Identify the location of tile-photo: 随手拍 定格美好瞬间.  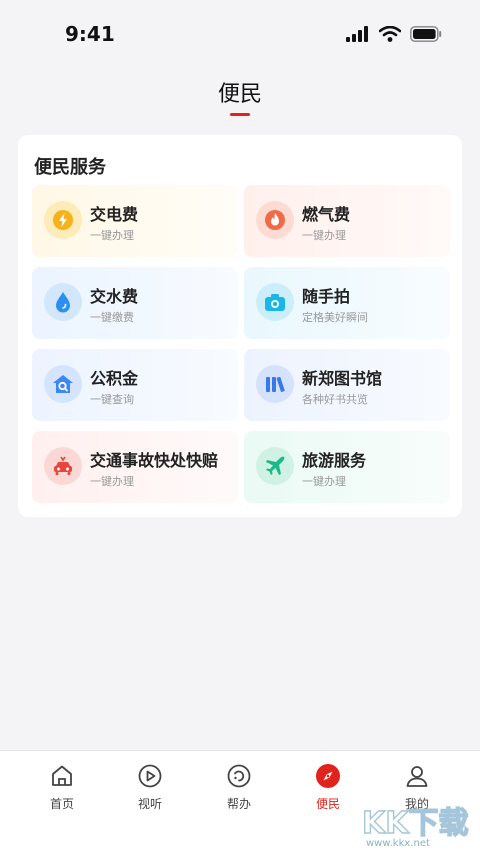
(347, 303).